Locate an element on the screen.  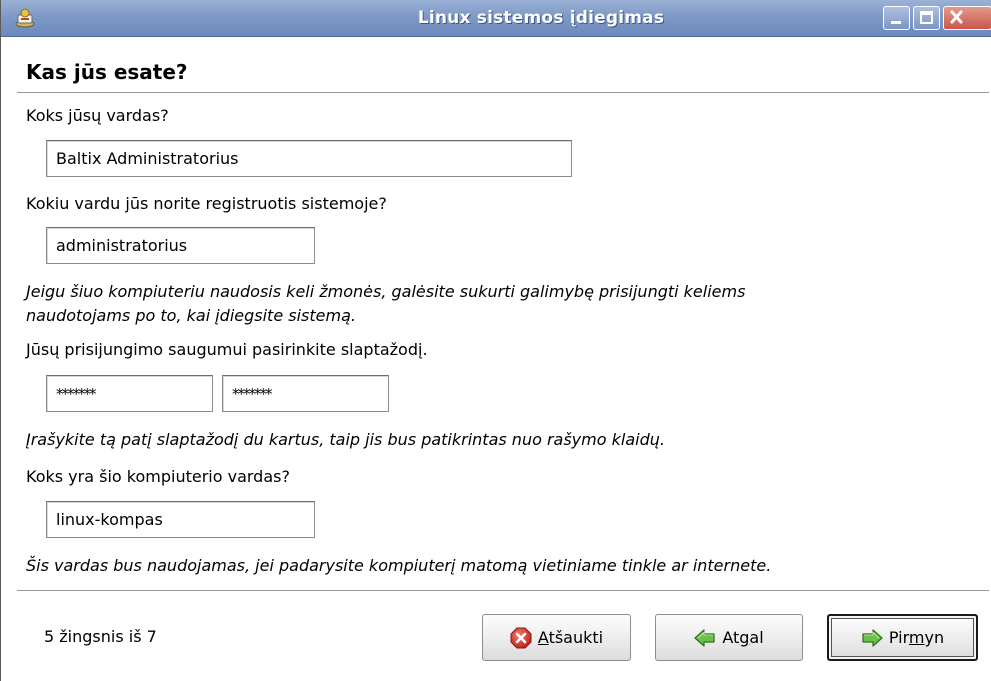
hostname-field is located at coordinates (180, 519).